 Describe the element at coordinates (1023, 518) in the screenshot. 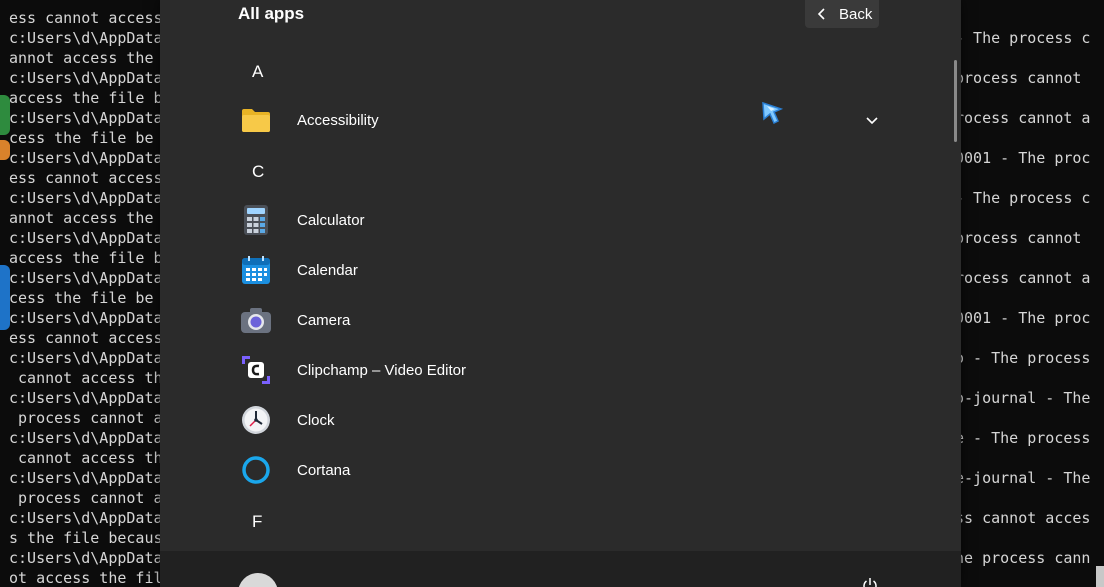

I see `terminal-line: ss cannot acces` at that location.